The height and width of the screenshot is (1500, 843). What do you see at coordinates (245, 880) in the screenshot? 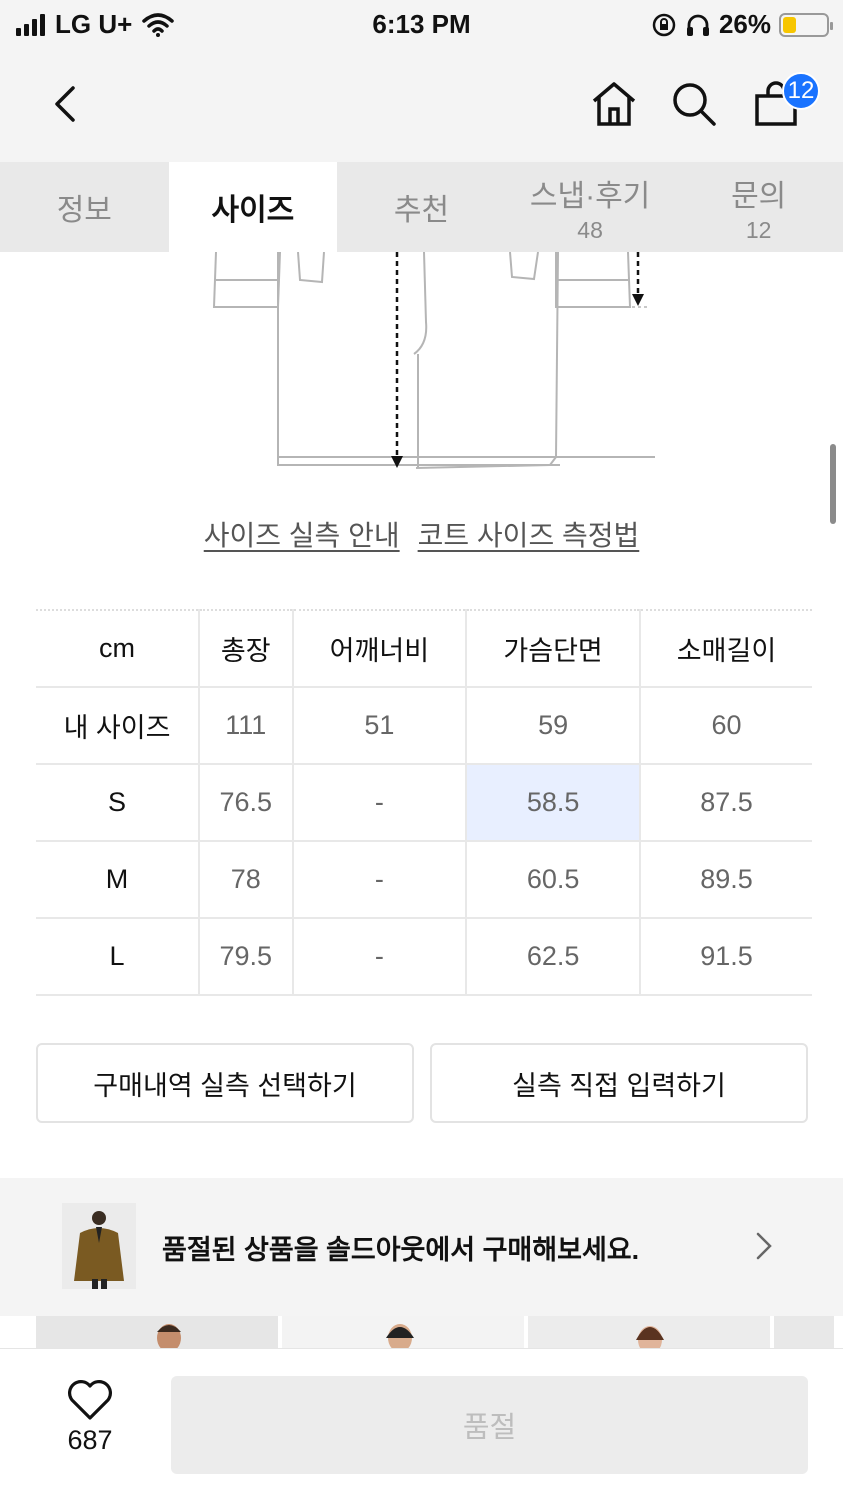
I see `table-cell: 78` at bounding box center [245, 880].